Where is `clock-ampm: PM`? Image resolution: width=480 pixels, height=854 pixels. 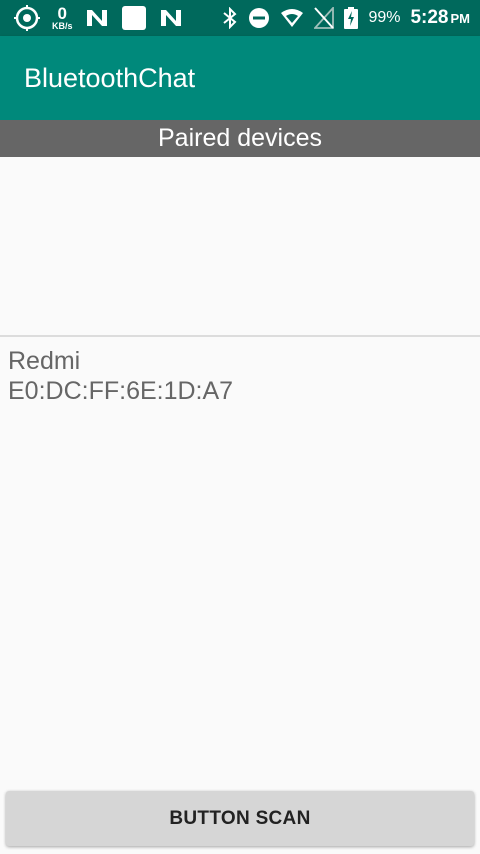
clock-ampm: PM is located at coordinates (460, 18).